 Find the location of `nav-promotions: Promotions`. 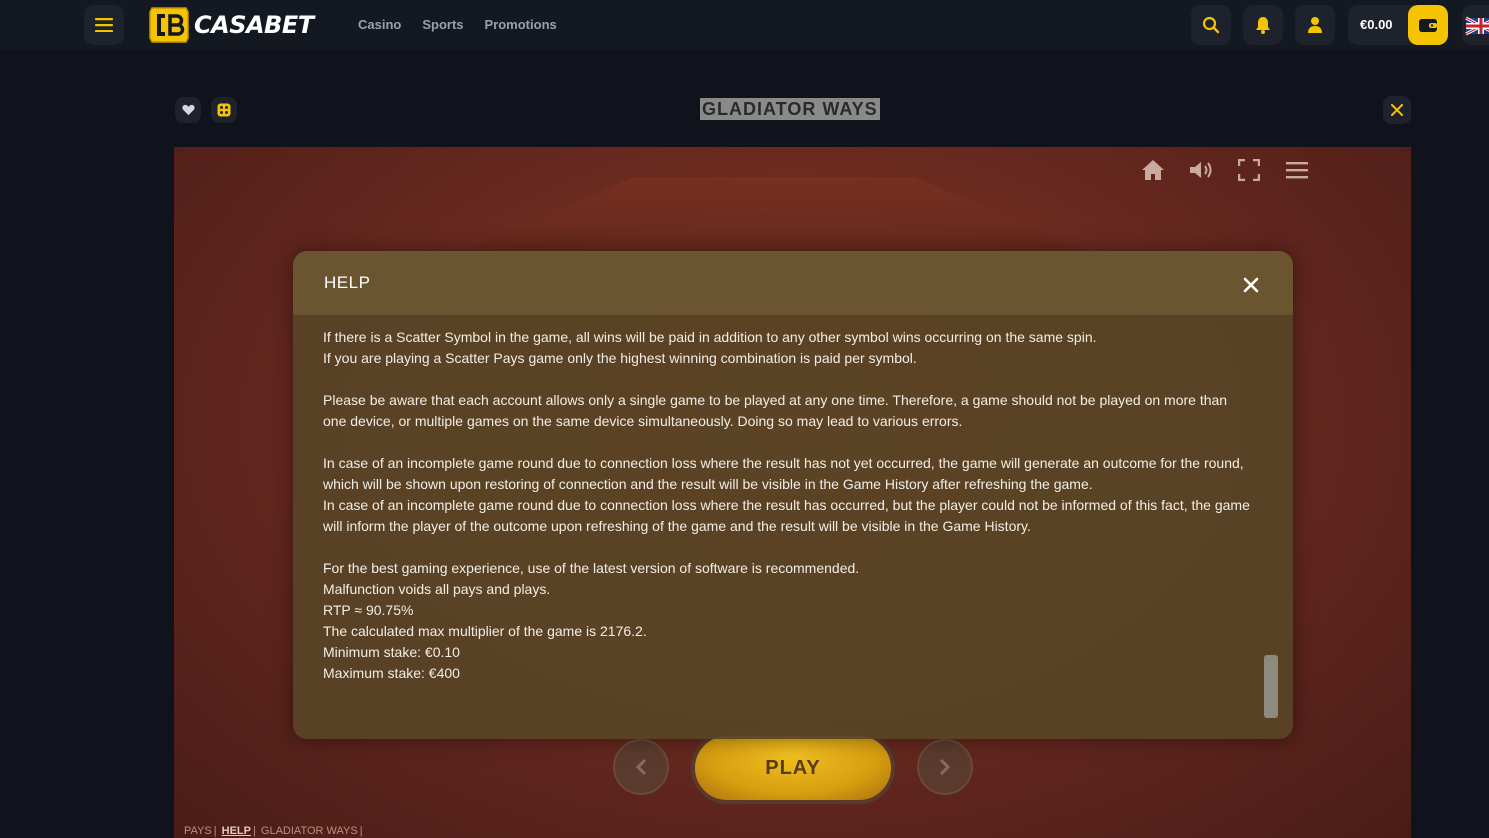

nav-promotions: Promotions is located at coordinates (521, 24).